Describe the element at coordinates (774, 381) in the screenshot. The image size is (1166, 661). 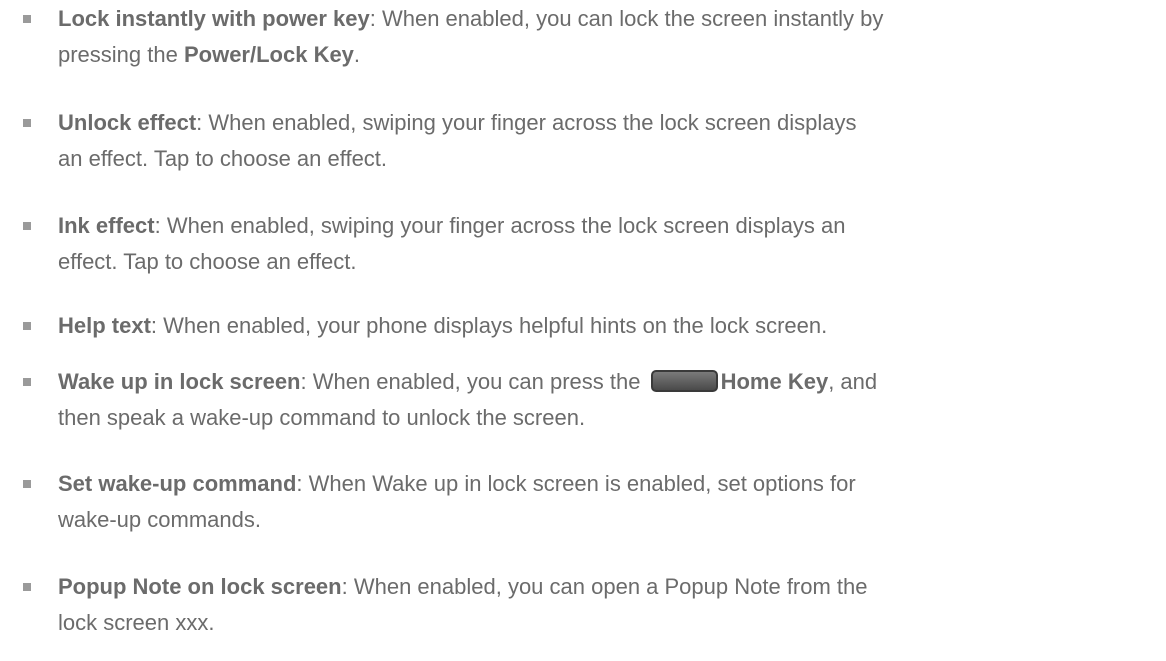
I see `key-label: Home Key` at that location.